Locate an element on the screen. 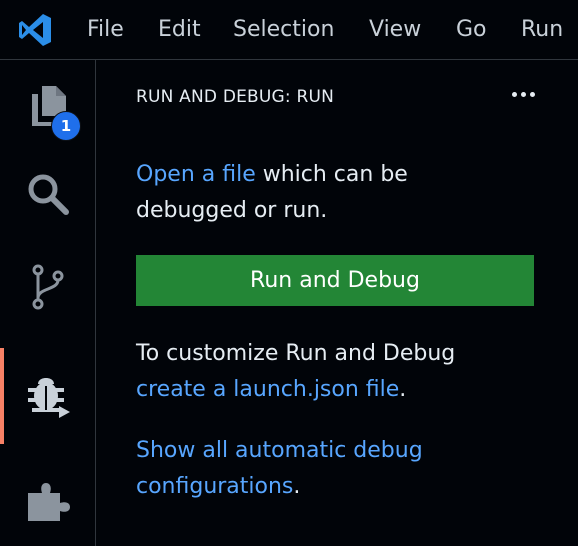 The height and width of the screenshot is (546, 578). activity-explorer: 1 is located at coordinates (47, 104).